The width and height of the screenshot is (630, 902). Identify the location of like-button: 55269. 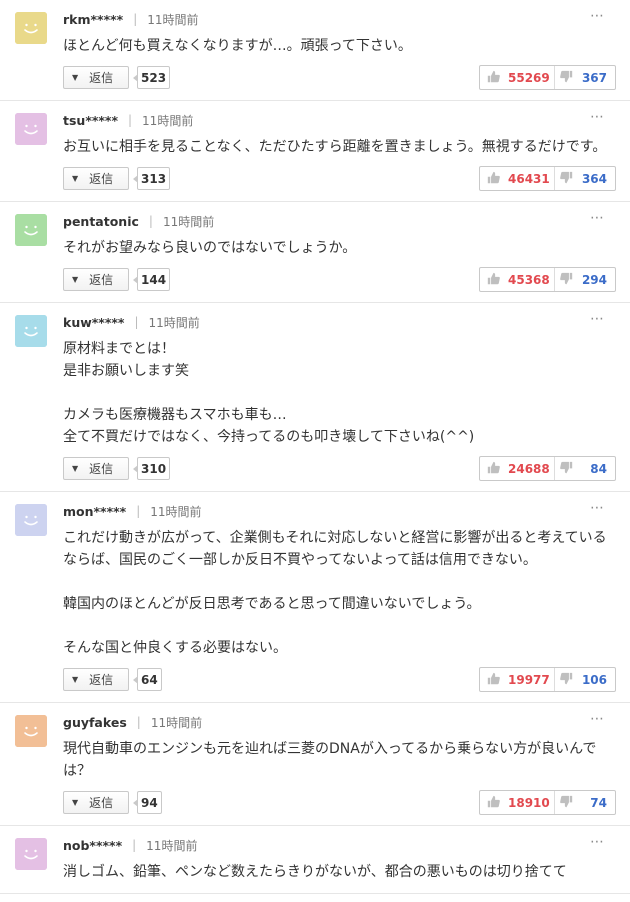
(517, 77).